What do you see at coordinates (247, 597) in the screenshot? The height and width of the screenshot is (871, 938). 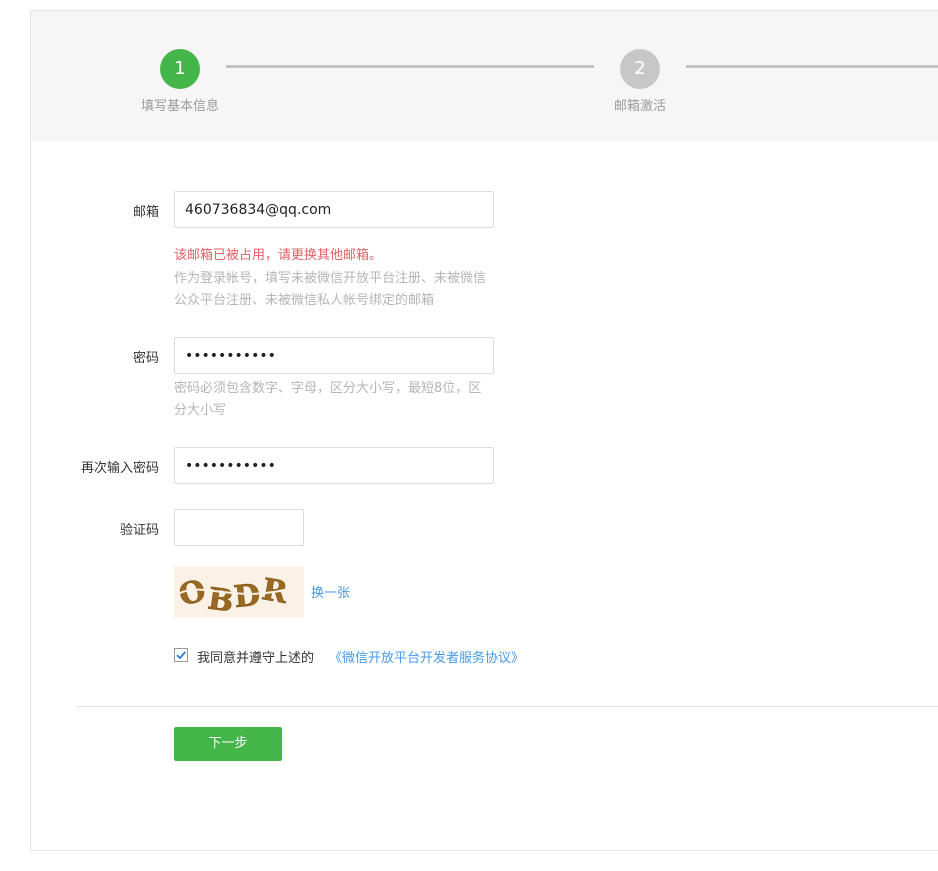 I see `captcha-char: D` at bounding box center [247, 597].